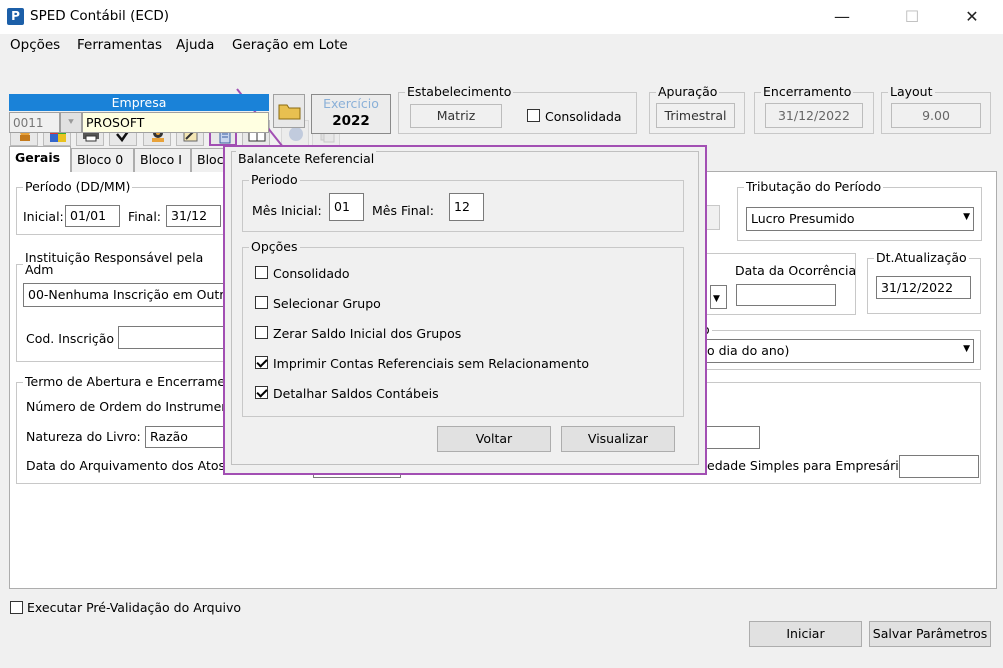  What do you see at coordinates (912, 17) in the screenshot?
I see `maximize-button: ☐` at bounding box center [912, 17].